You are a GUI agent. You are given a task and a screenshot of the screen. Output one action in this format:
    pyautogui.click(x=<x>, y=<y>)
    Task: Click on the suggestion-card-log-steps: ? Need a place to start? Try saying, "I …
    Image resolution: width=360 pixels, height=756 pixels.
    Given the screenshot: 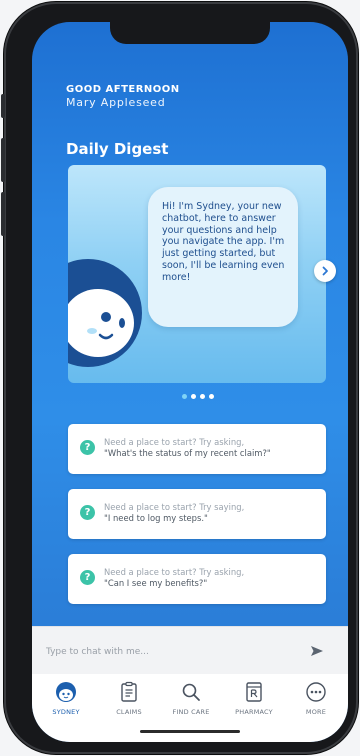 What is the action you would take?
    pyautogui.click(x=197, y=514)
    